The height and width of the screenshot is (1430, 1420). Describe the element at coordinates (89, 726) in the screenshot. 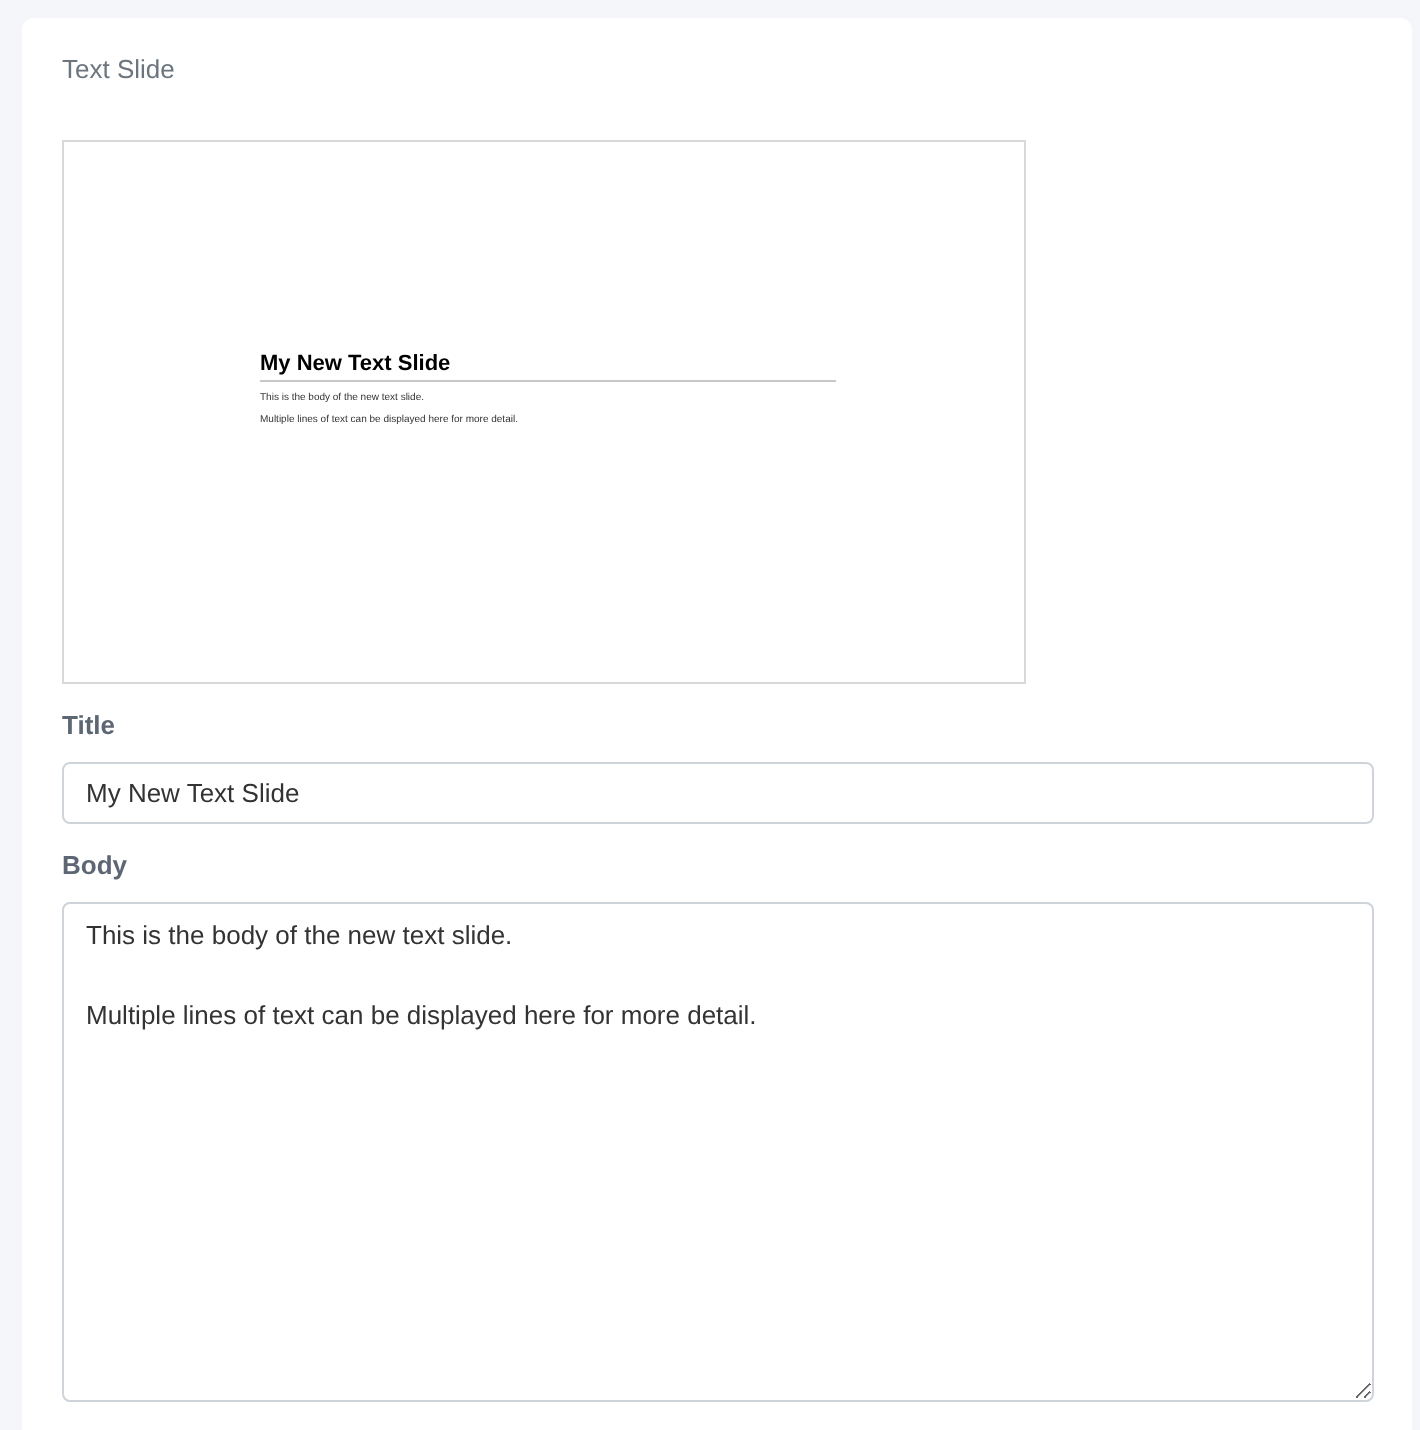

I see `field-label: Title` at that location.